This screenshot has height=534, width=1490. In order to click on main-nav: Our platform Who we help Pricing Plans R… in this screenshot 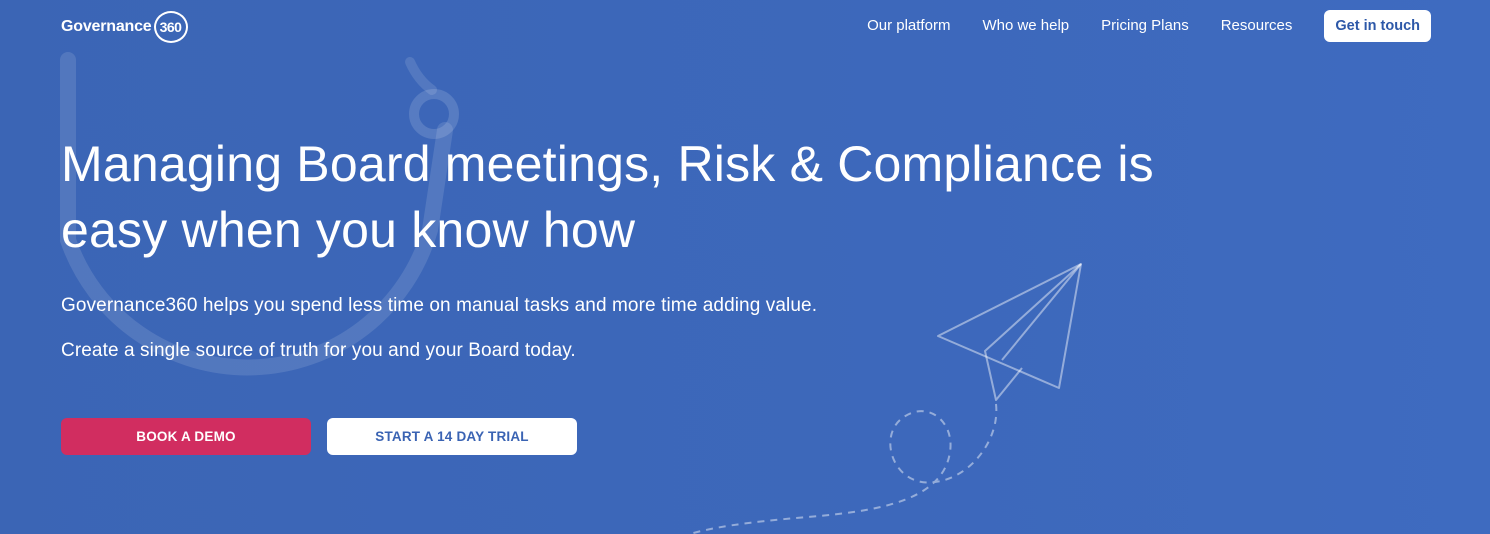, I will do `click(1149, 26)`.